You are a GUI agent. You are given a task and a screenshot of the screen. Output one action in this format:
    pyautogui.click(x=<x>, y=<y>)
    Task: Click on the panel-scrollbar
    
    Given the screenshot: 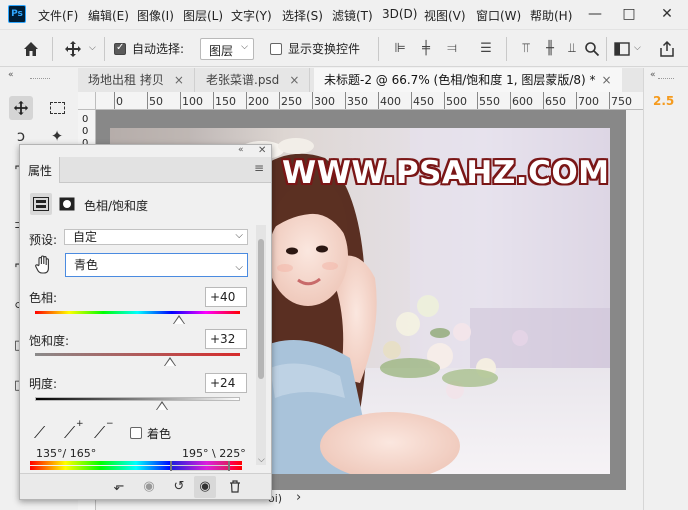 What is the action you would take?
    pyautogui.click(x=261, y=345)
    